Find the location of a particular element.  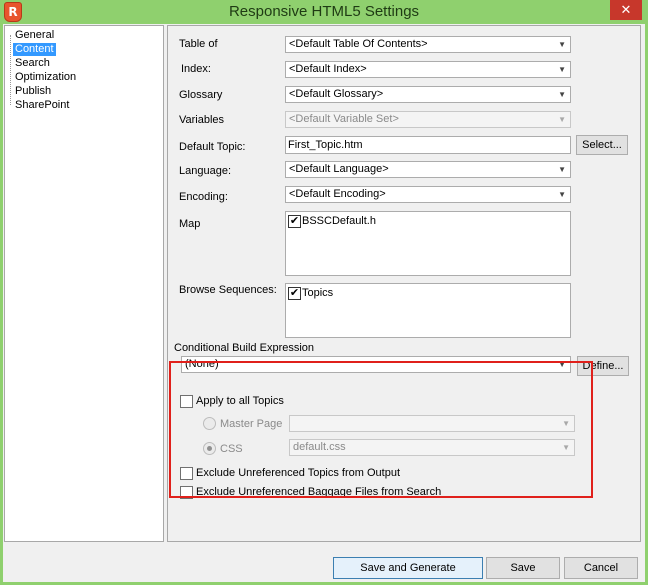

tree-connector-line is located at coordinates (10, 70).